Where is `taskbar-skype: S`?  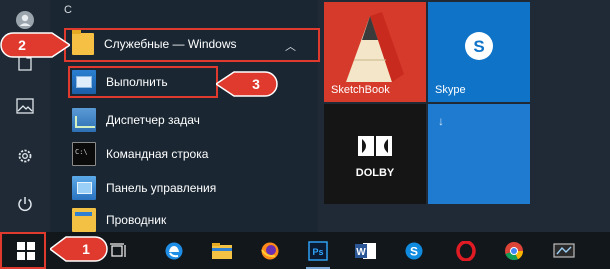
taskbar-skype: S is located at coordinates (414, 250).